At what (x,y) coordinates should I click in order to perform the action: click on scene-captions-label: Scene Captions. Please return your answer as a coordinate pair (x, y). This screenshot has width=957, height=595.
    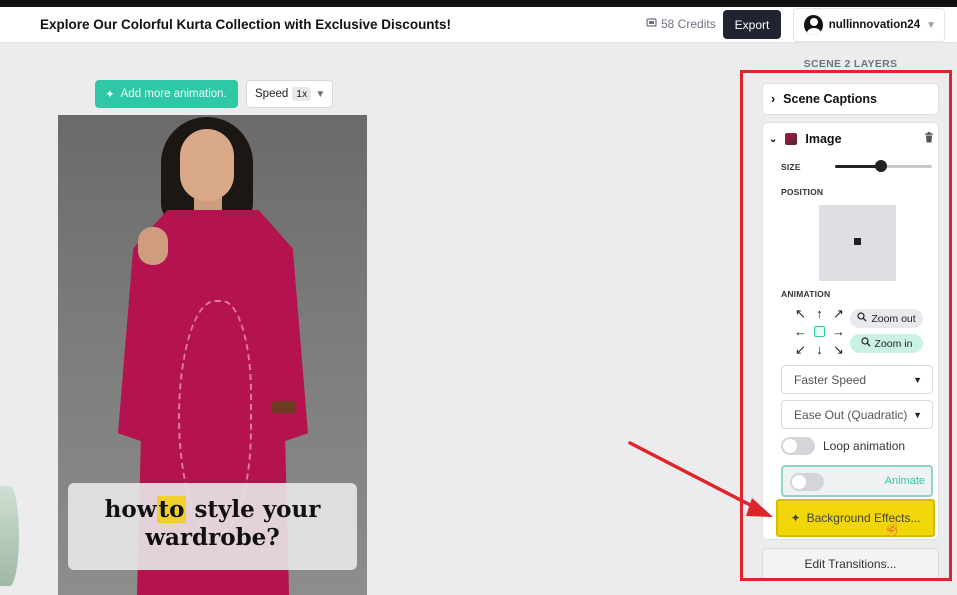
    Looking at the image, I should click on (830, 99).